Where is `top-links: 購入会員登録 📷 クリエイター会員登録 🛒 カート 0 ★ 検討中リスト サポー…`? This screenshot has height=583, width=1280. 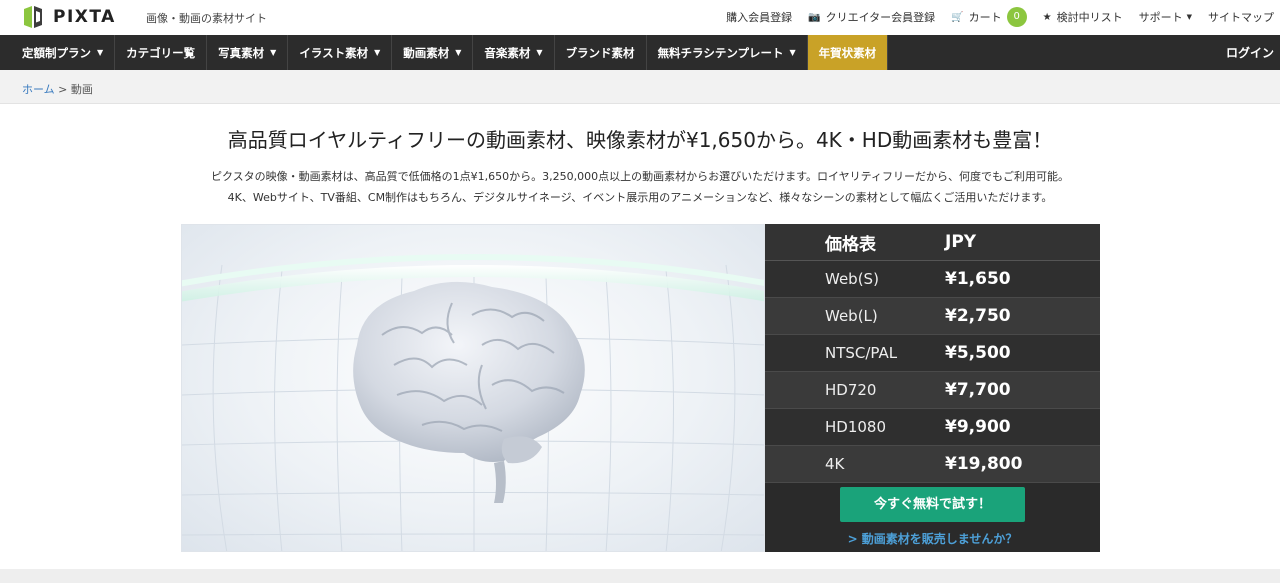 top-links: 購入会員登録 📷 クリエイター会員登録 🛒 カート 0 ★ 検討中リスト サポー… is located at coordinates (1003, 17).